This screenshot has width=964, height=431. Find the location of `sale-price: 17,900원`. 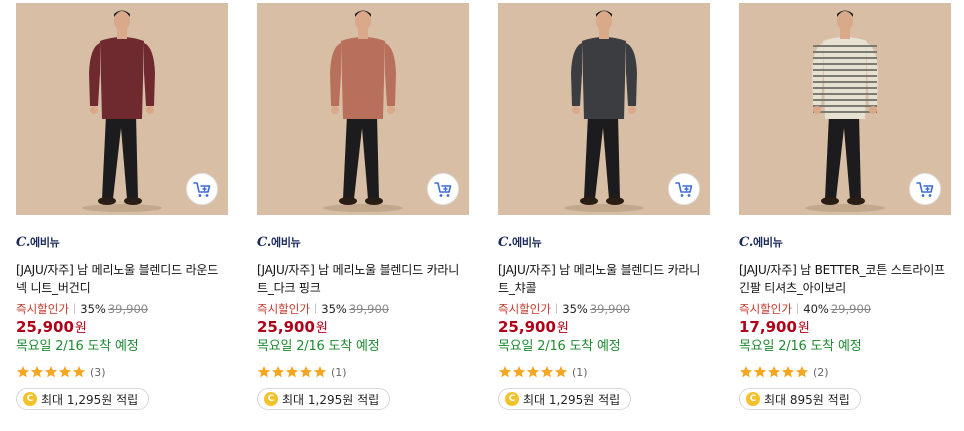

sale-price: 17,900원 is located at coordinates (845, 327).